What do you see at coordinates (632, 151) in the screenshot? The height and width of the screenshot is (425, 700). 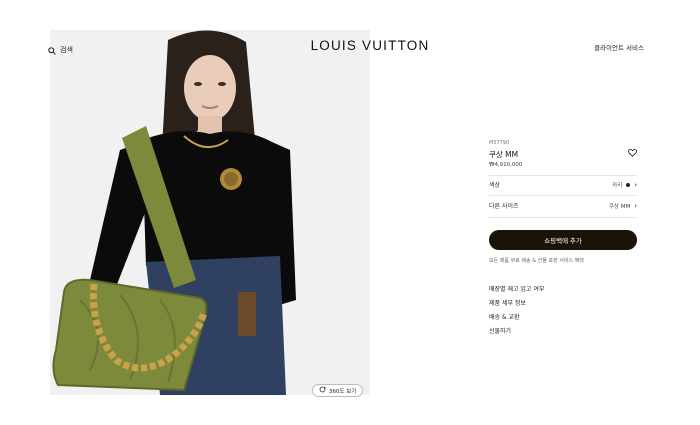 I see `heart-icon` at bounding box center [632, 151].